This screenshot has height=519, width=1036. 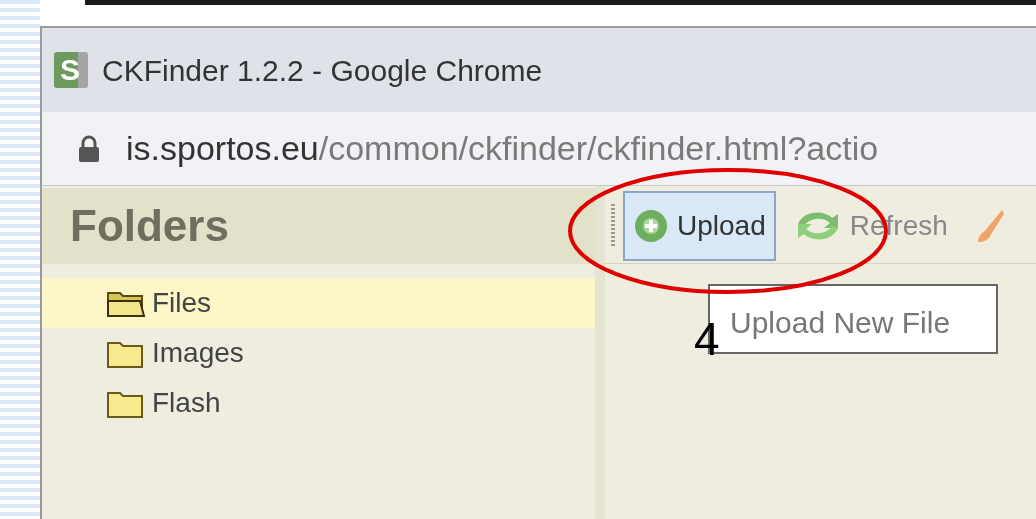 I want to click on toolbar-button: Upload, so click(x=699, y=225).